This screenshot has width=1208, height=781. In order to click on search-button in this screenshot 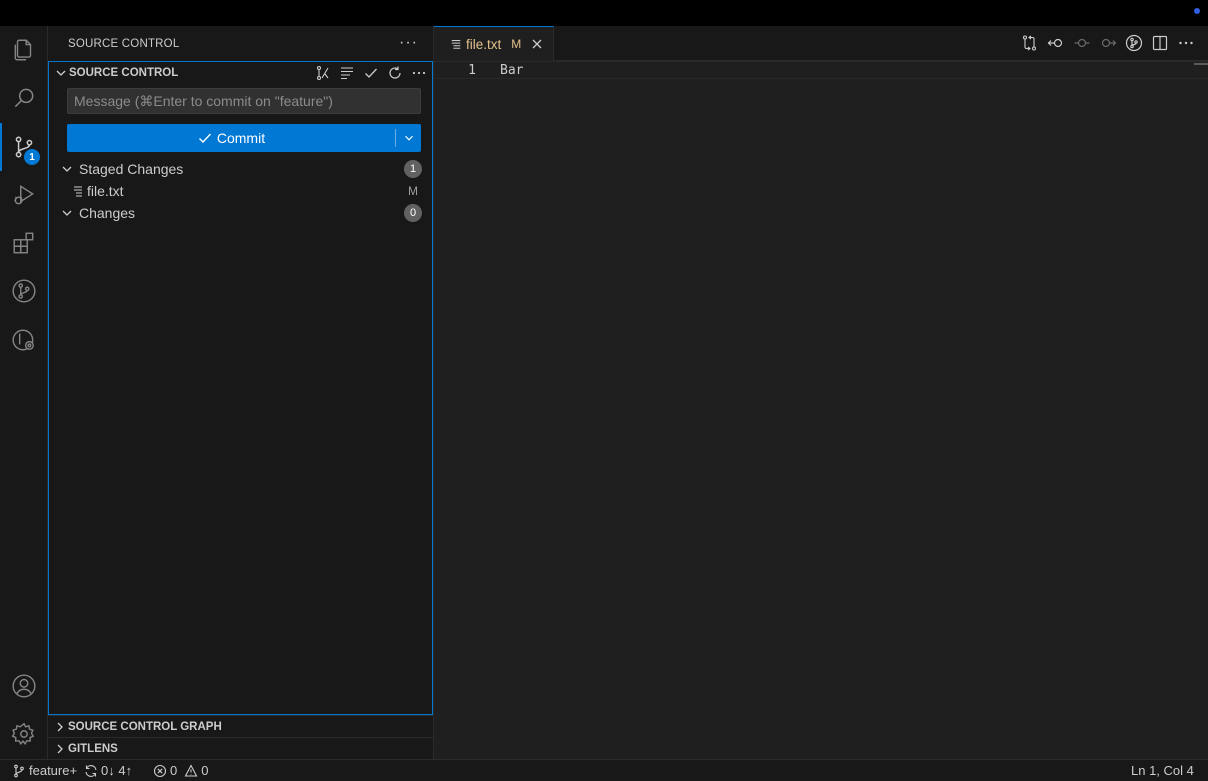, I will do `click(24, 98)`.